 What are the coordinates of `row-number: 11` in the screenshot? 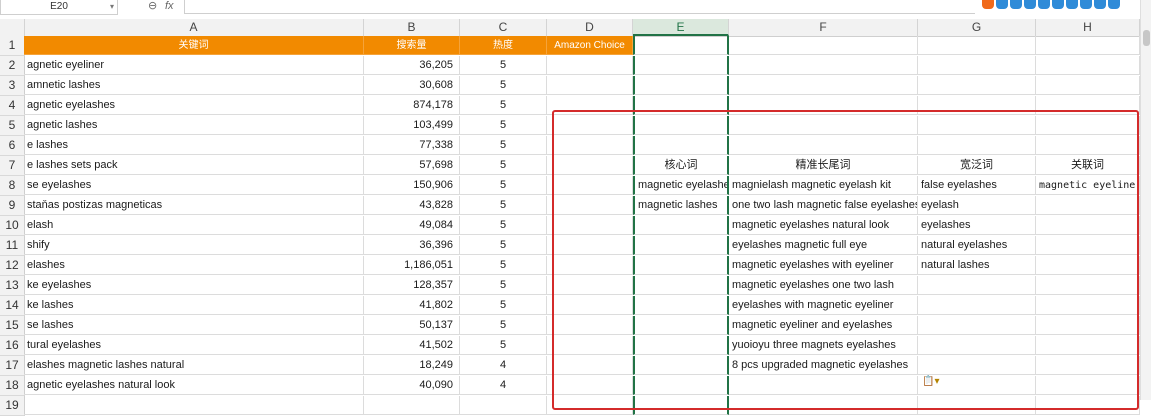 It's located at (12, 246).